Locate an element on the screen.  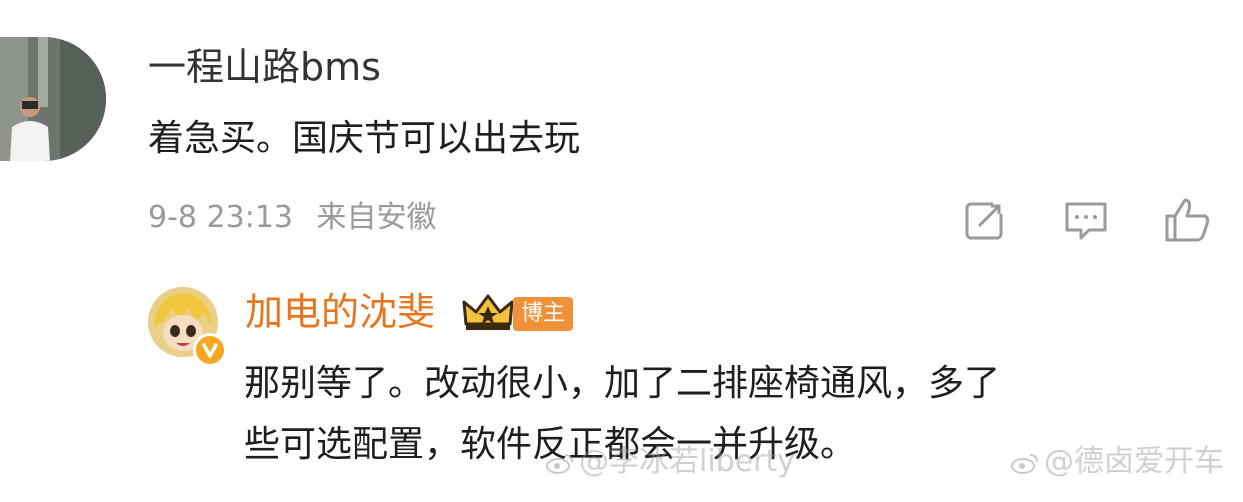
watermark-right: @德卤爱开车 is located at coordinates (1117, 462).